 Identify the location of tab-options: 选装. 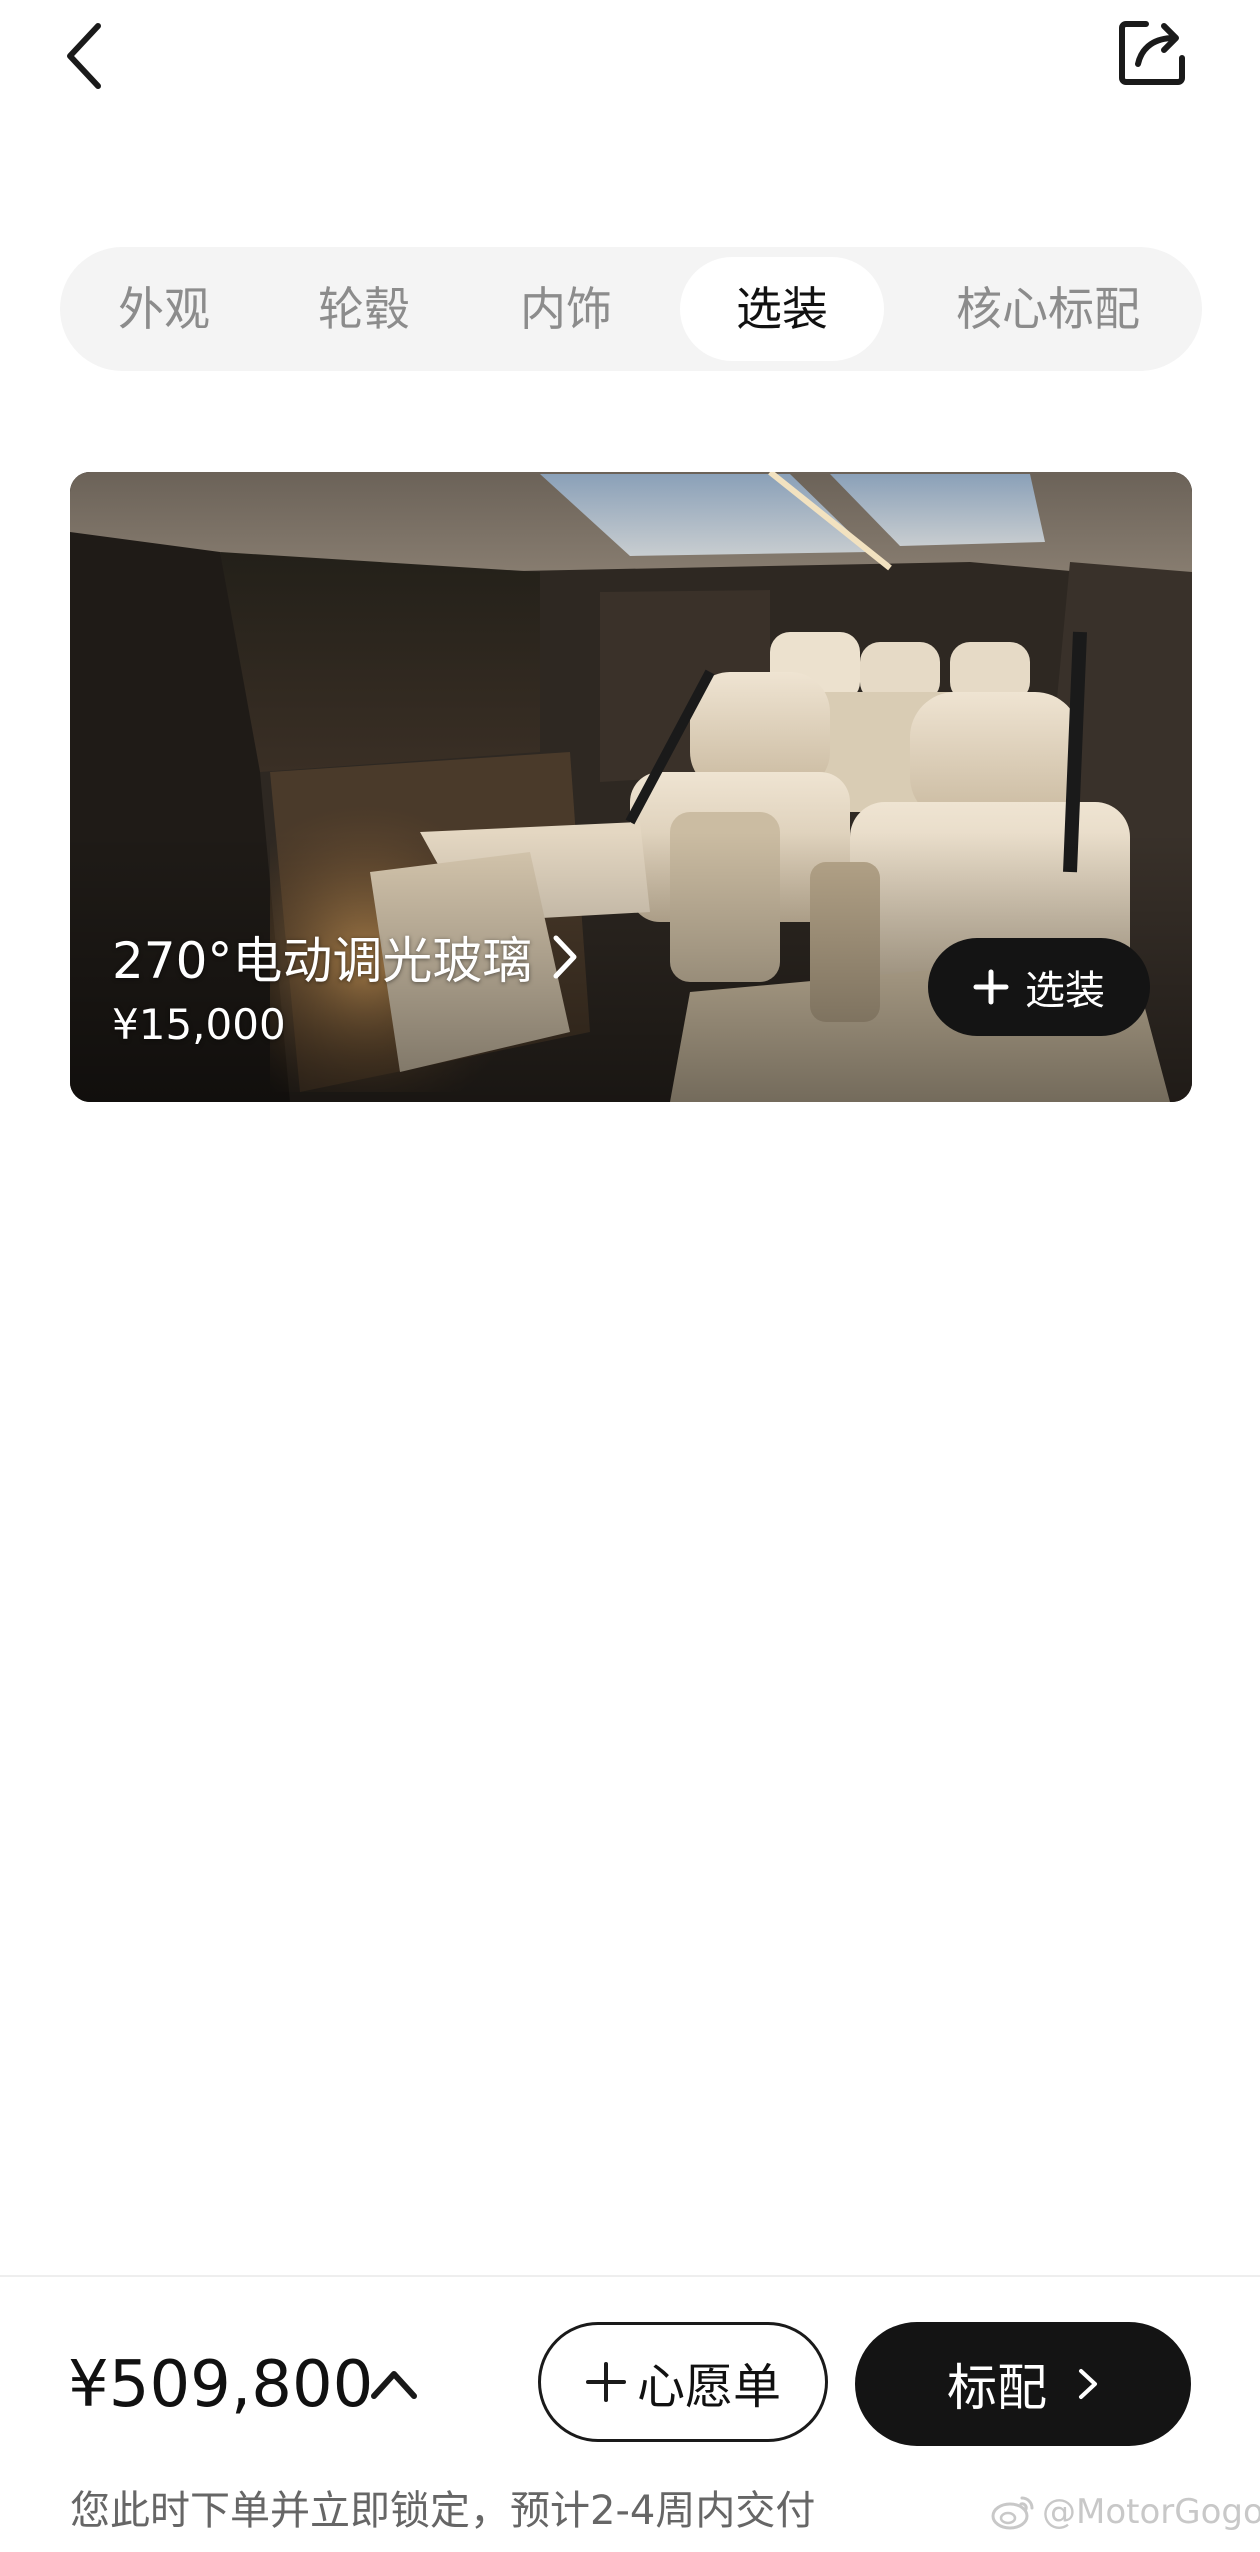
(782, 309).